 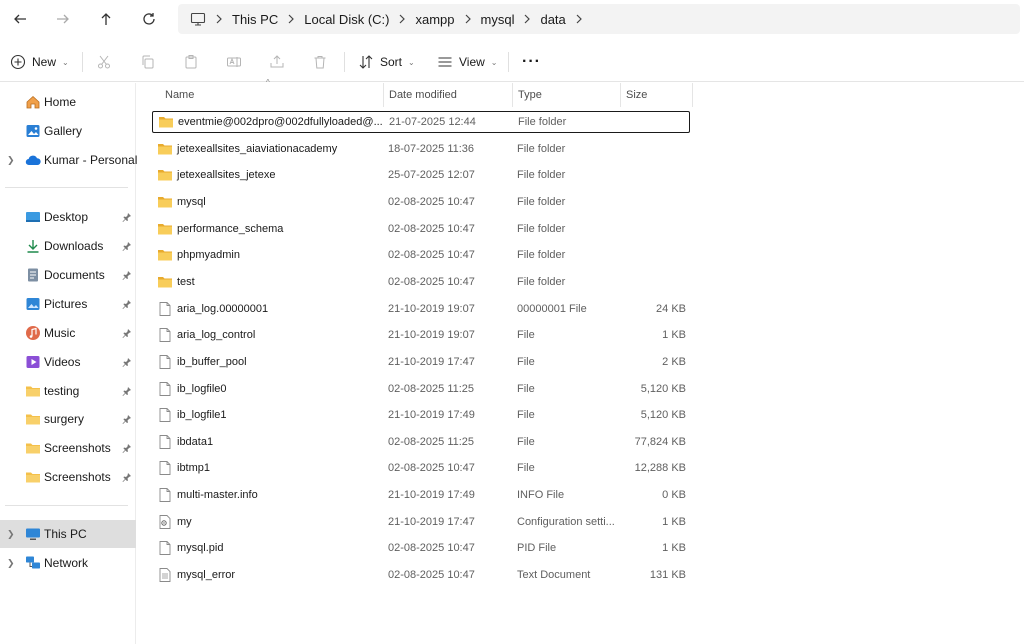 I want to click on sidebar-item-this-pc: ❯ This PC, so click(x=68, y=534).